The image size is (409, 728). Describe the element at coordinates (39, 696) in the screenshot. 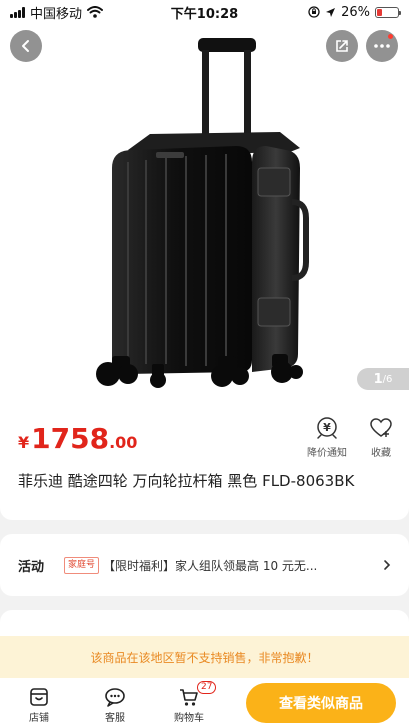

I see `store-icon` at that location.